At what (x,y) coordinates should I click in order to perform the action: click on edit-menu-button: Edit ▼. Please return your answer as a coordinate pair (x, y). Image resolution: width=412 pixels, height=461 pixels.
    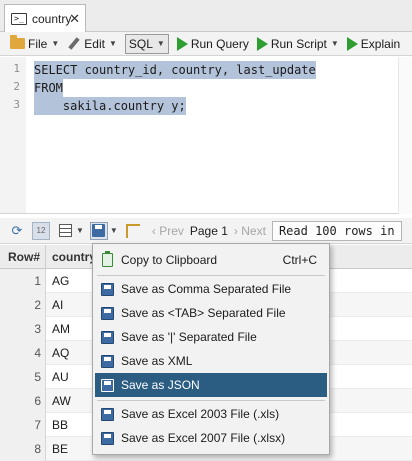
    Looking at the image, I should click on (92, 44).